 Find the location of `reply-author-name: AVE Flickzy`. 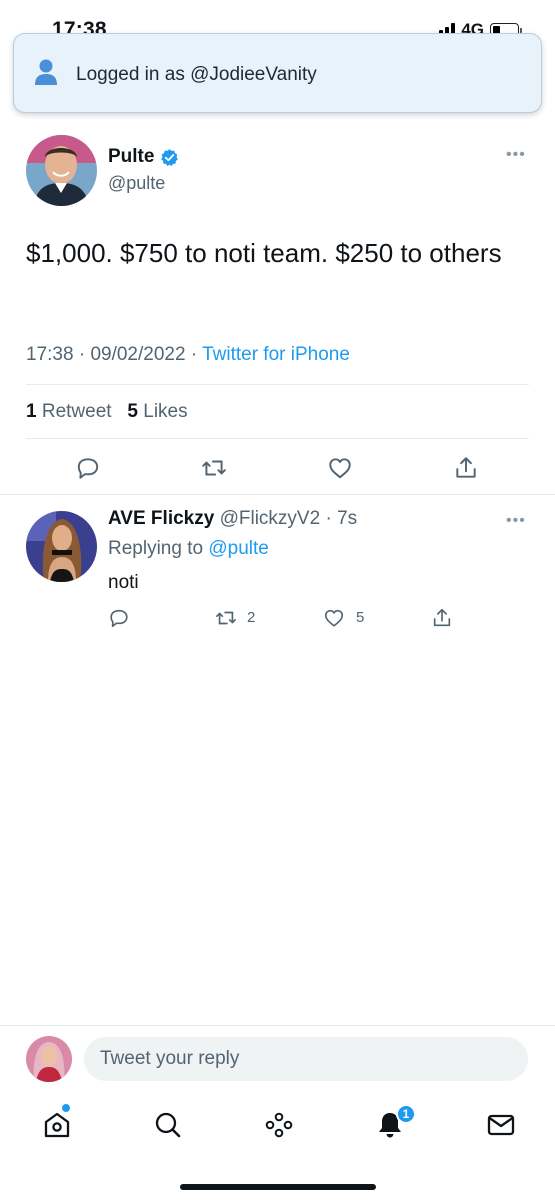

reply-author-name: AVE Flickzy is located at coordinates (161, 518).